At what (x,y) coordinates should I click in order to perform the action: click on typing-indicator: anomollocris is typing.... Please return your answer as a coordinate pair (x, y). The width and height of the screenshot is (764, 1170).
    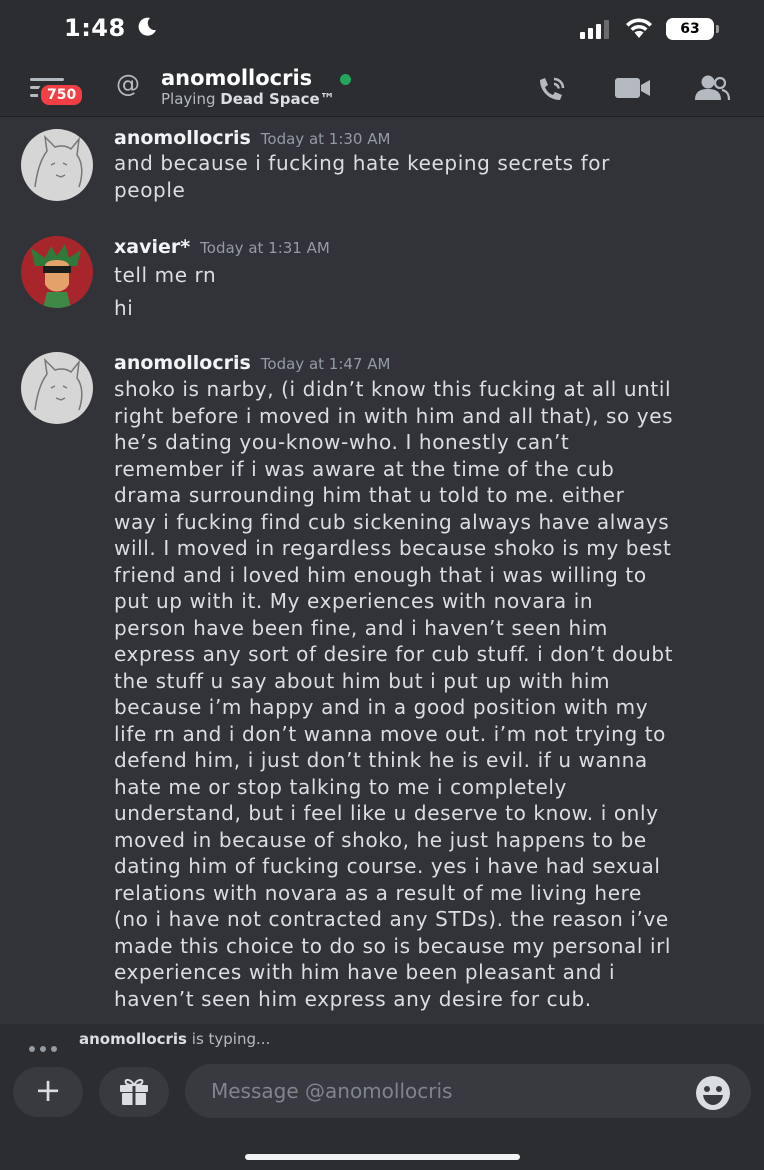
    Looking at the image, I should click on (382, 1039).